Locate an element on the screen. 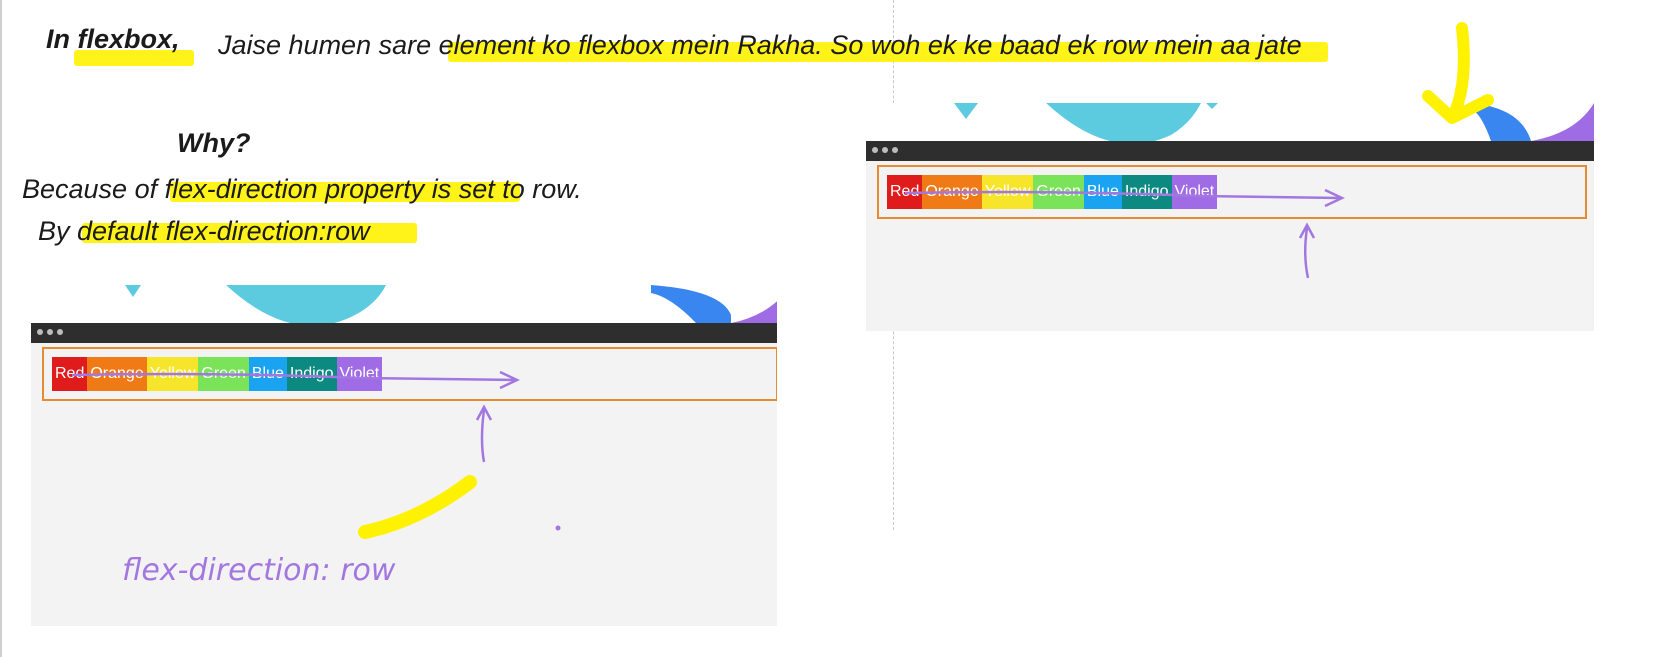  note-default: By default flex-direction:row is located at coordinates (204, 231).